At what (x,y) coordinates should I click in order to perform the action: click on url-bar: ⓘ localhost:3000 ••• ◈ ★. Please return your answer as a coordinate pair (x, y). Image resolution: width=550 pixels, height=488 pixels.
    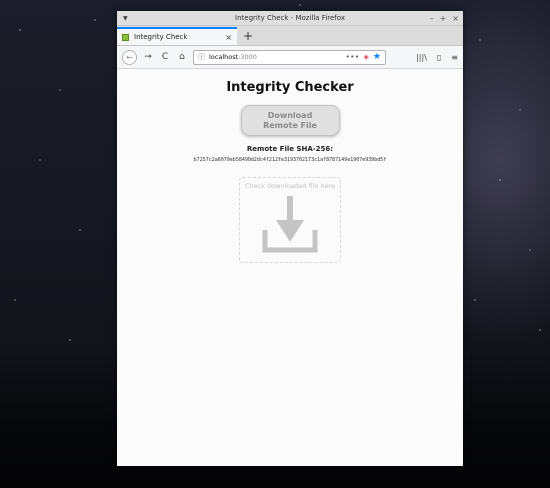
    Looking at the image, I should click on (289, 57).